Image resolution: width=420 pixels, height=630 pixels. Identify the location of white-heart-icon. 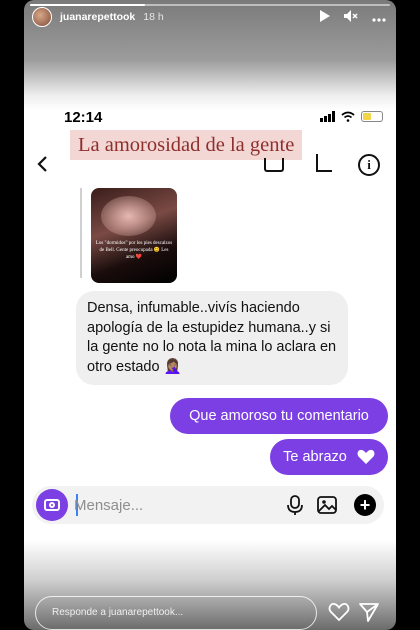
(366, 457).